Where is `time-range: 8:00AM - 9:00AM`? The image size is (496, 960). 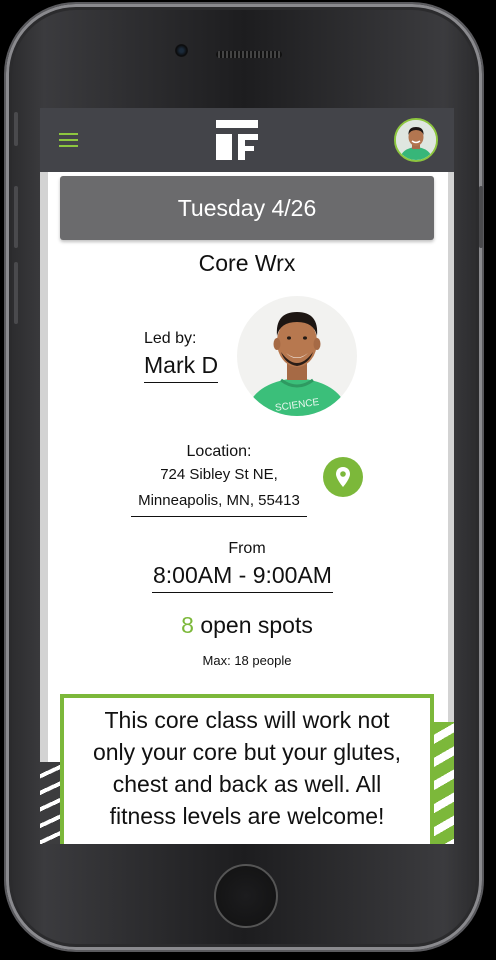
time-range: 8:00AM - 9:00AM is located at coordinates (242, 577).